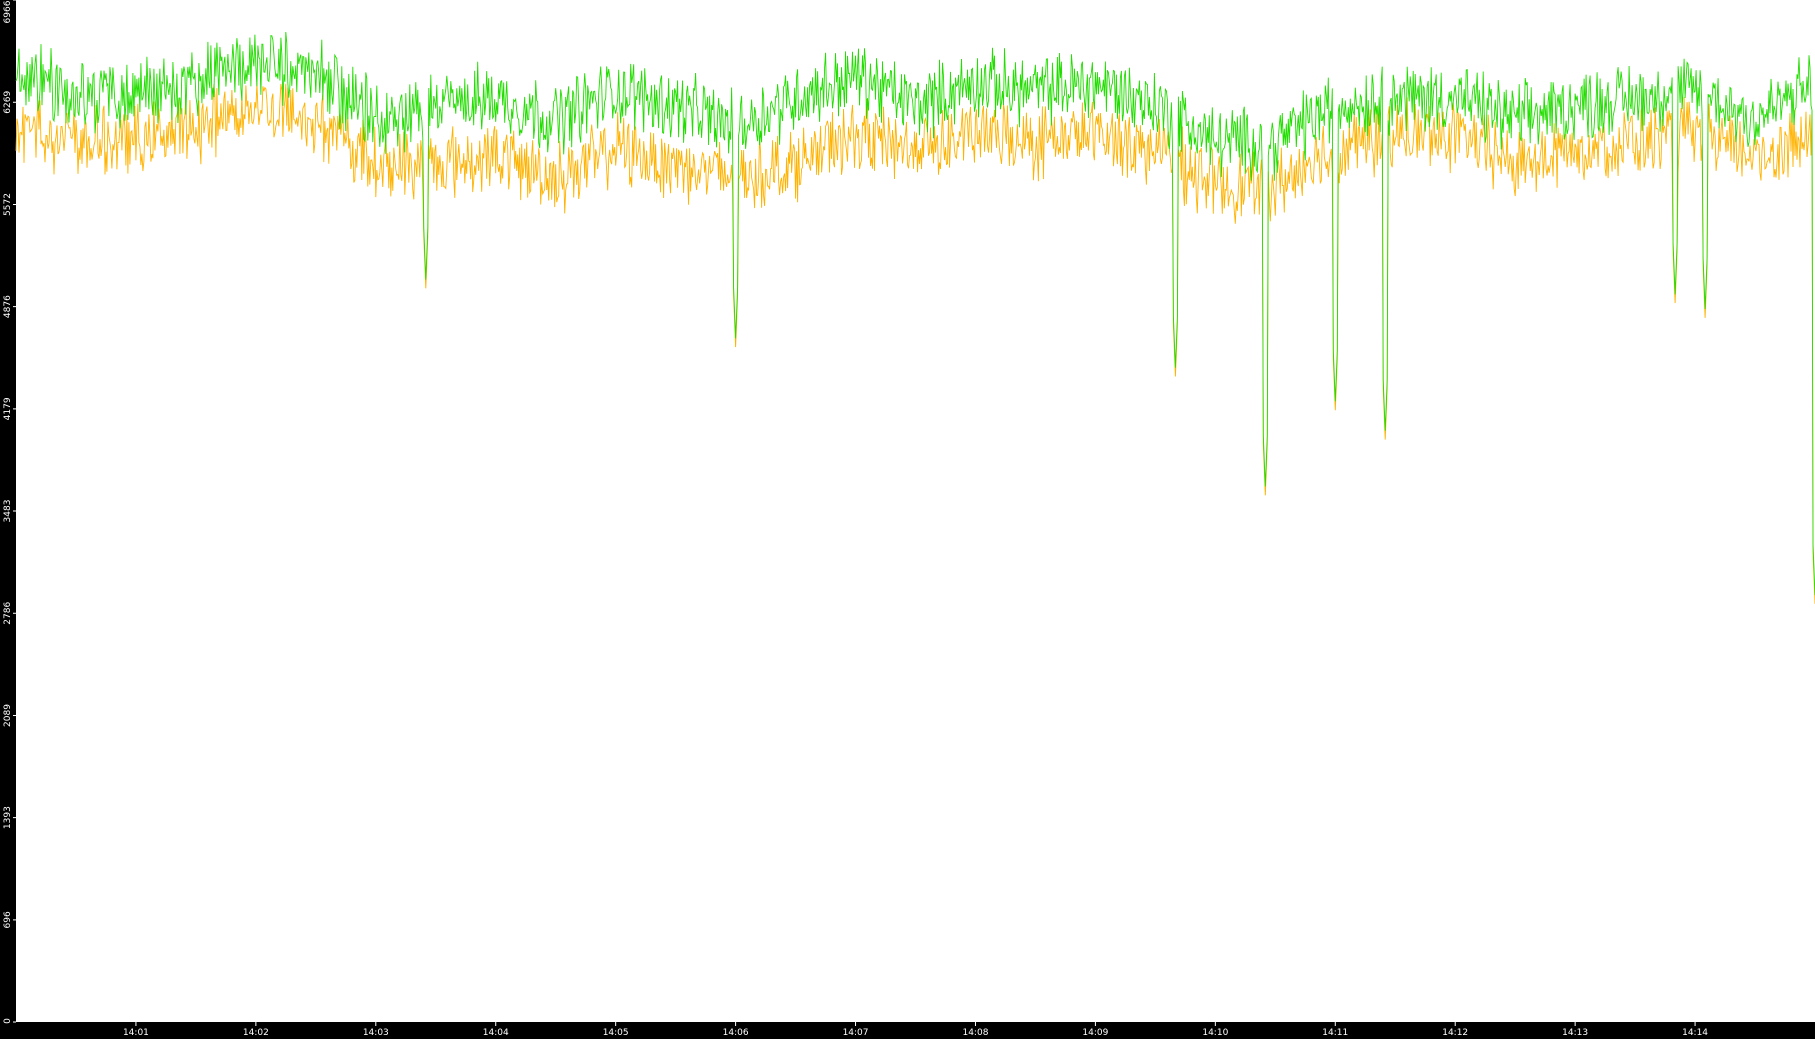  Describe the element at coordinates (136, 1033) in the screenshot. I see `x-tick-label: 14:01` at that location.